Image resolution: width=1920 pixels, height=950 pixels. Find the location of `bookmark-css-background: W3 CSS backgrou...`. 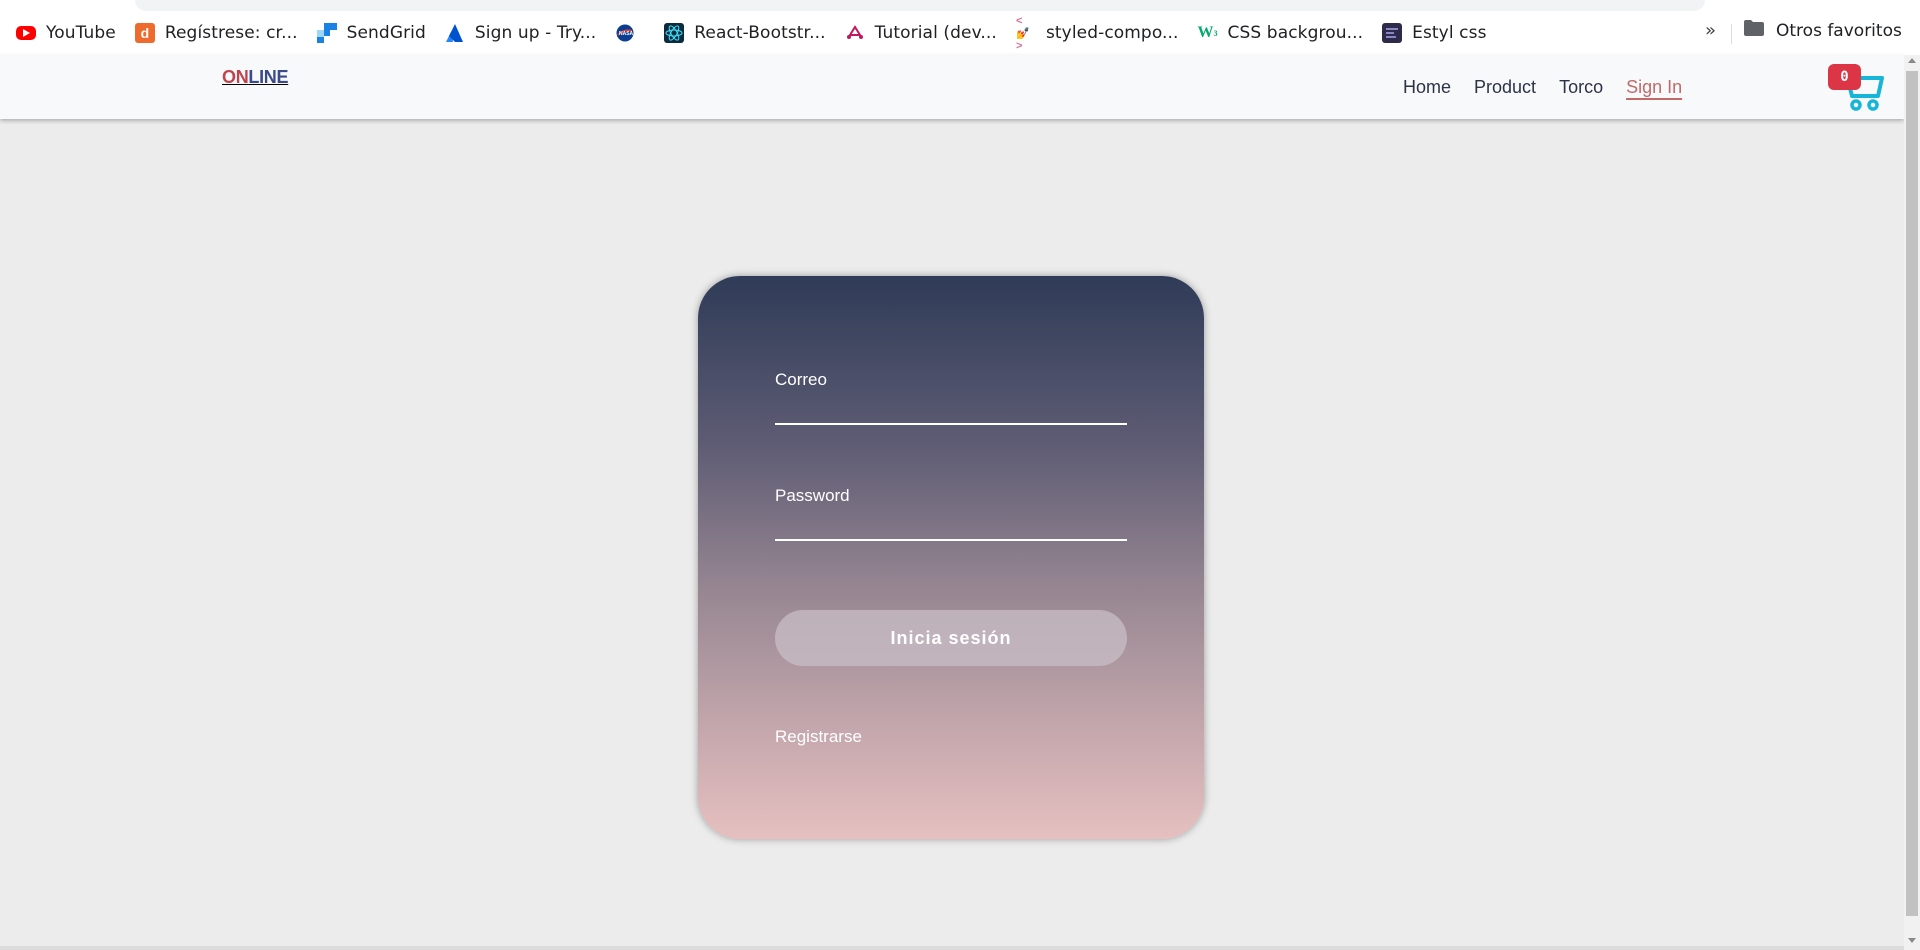

bookmark-css-background: W3 CSS backgrou... is located at coordinates (1281, 33).